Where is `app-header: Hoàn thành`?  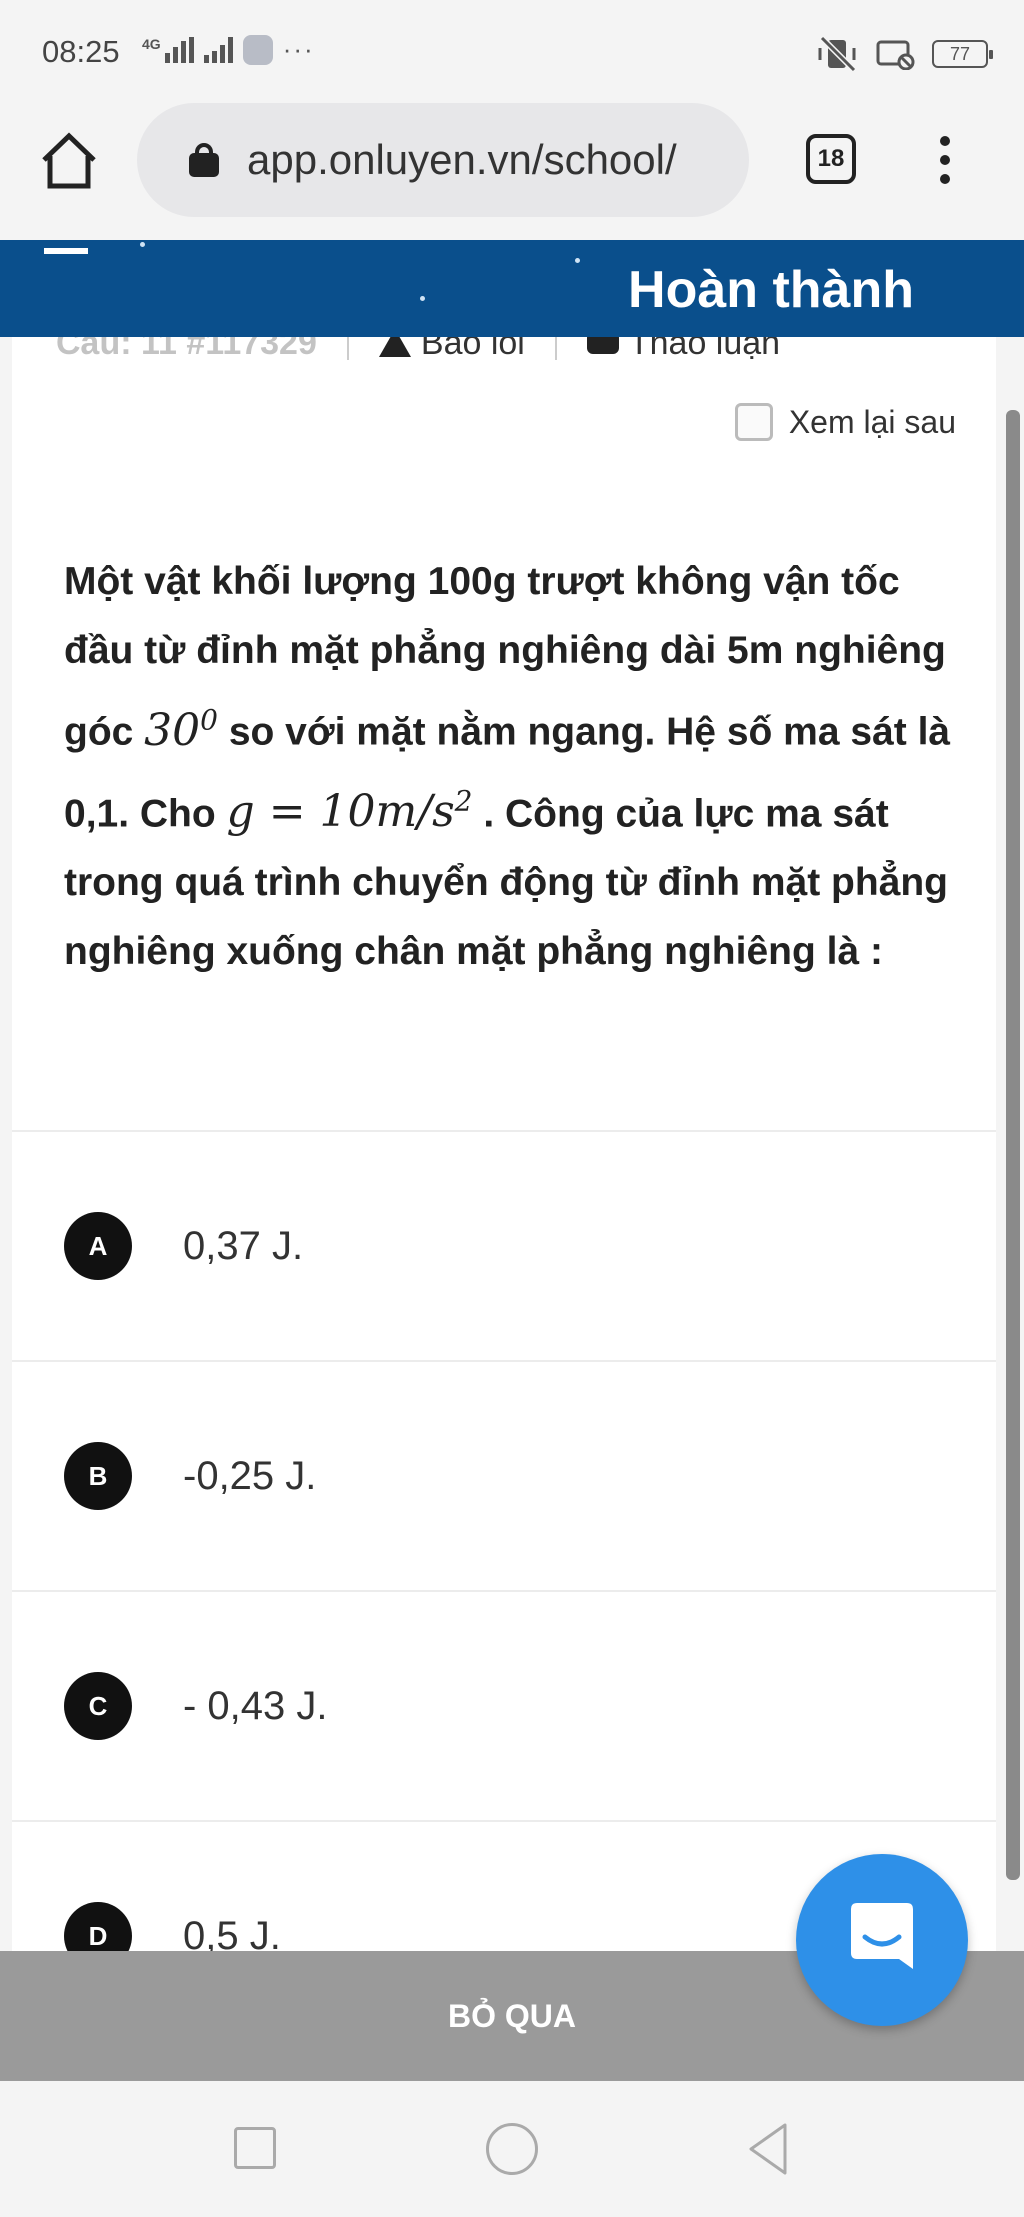 app-header: Hoàn thành is located at coordinates (512, 288).